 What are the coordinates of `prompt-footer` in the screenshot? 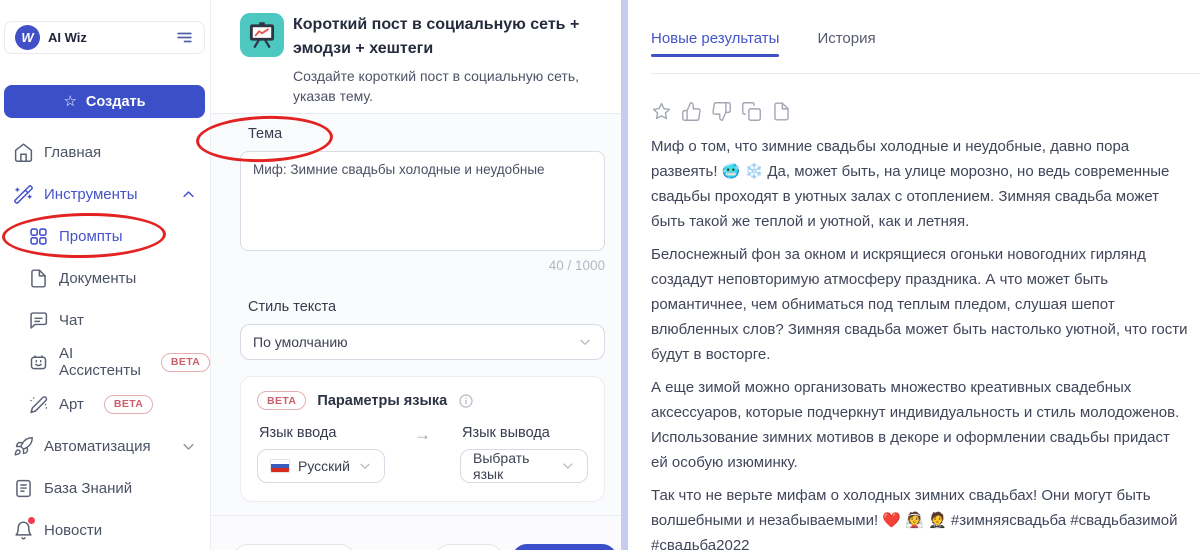 It's located at (416, 532).